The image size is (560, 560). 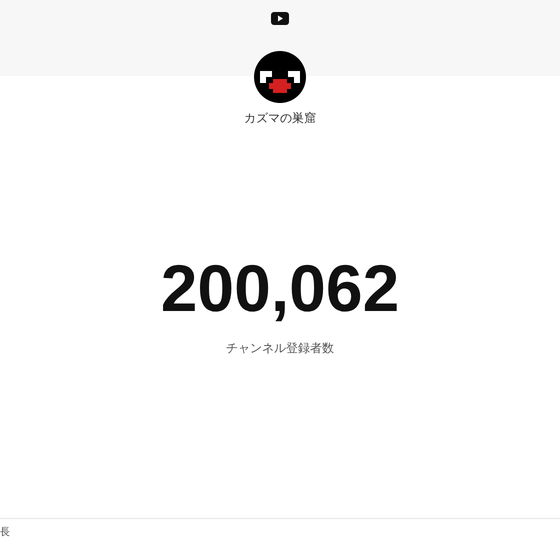 What do you see at coordinates (280, 18) in the screenshot?
I see `play-icon` at bounding box center [280, 18].